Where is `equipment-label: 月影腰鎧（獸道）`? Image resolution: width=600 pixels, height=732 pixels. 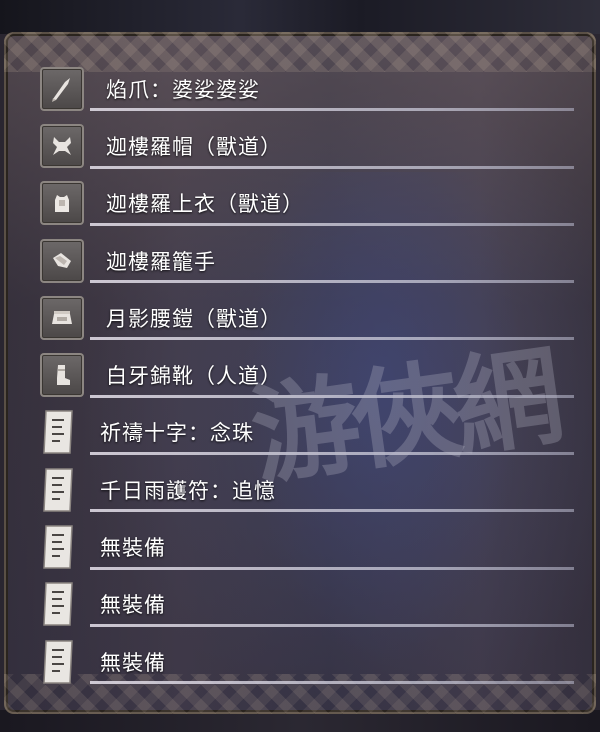 equipment-label: 月影腰鎧（獸道） is located at coordinates (194, 318).